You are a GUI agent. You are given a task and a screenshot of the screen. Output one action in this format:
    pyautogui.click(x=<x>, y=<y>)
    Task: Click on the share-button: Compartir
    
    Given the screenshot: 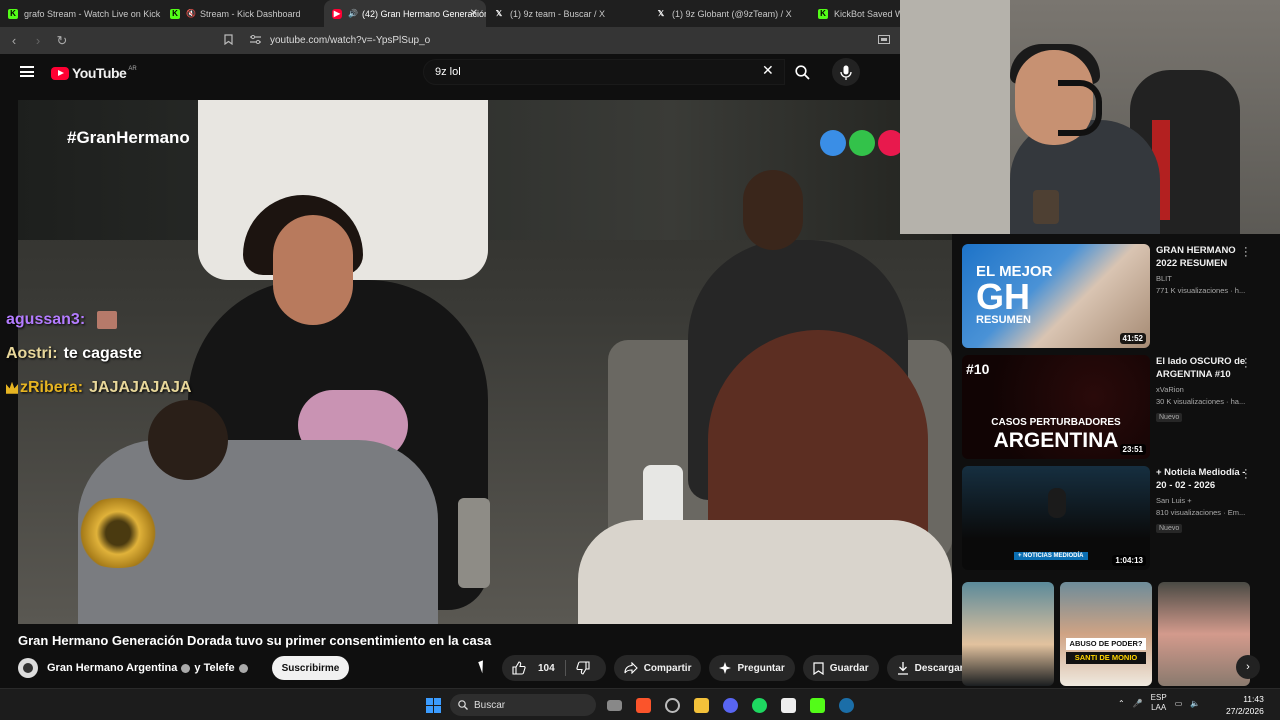 What is the action you would take?
    pyautogui.click(x=657, y=668)
    